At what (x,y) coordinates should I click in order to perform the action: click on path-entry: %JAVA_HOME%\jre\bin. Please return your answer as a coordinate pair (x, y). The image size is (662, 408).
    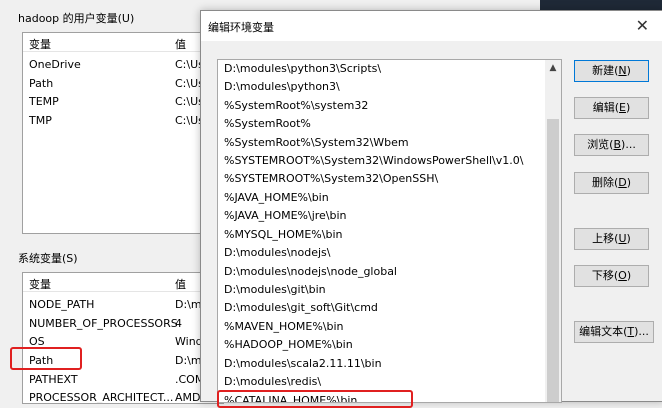
    Looking at the image, I should click on (381, 216).